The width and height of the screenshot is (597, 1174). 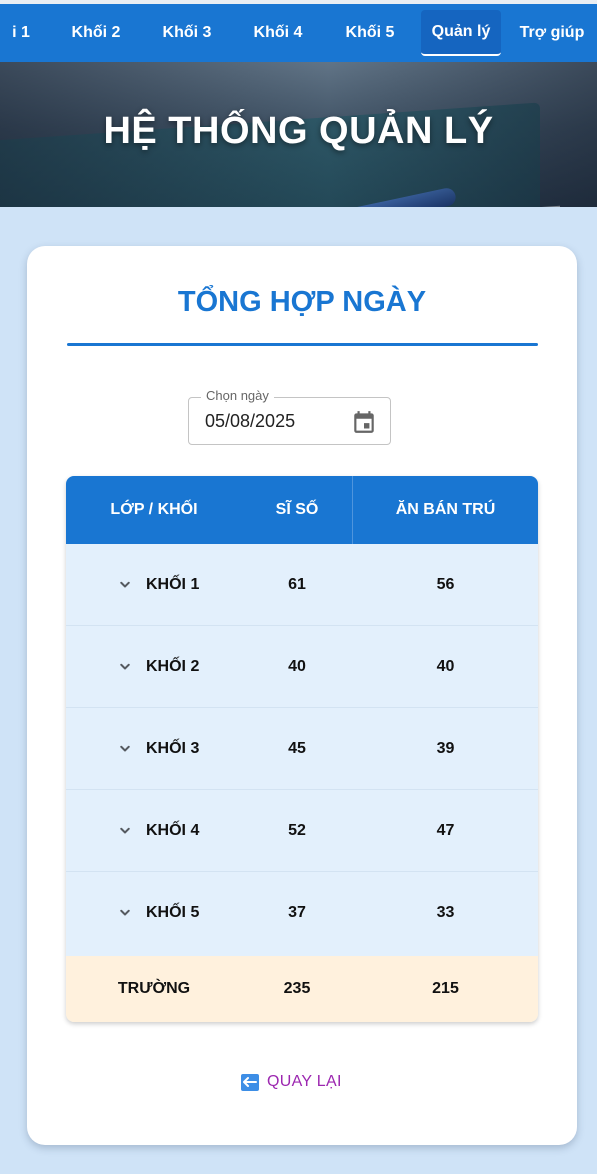 I want to click on calendar-icon, so click(x=364, y=422).